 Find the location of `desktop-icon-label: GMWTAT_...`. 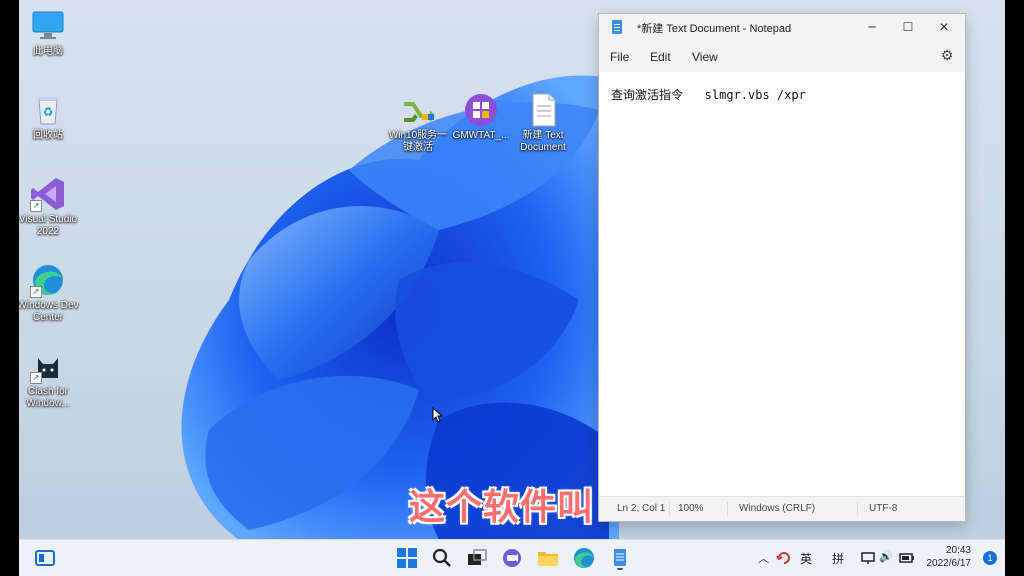

desktop-icon-label: GMWTAT_... is located at coordinates (481, 135).